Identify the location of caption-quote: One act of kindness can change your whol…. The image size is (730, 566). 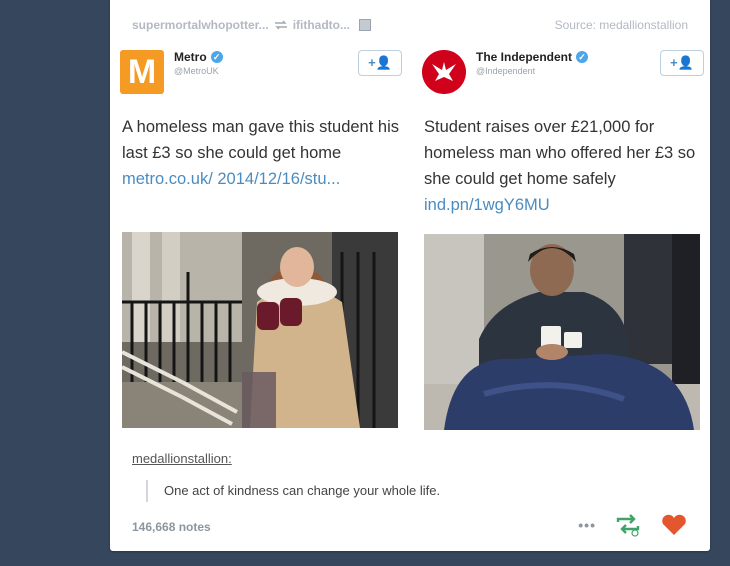
(293, 491).